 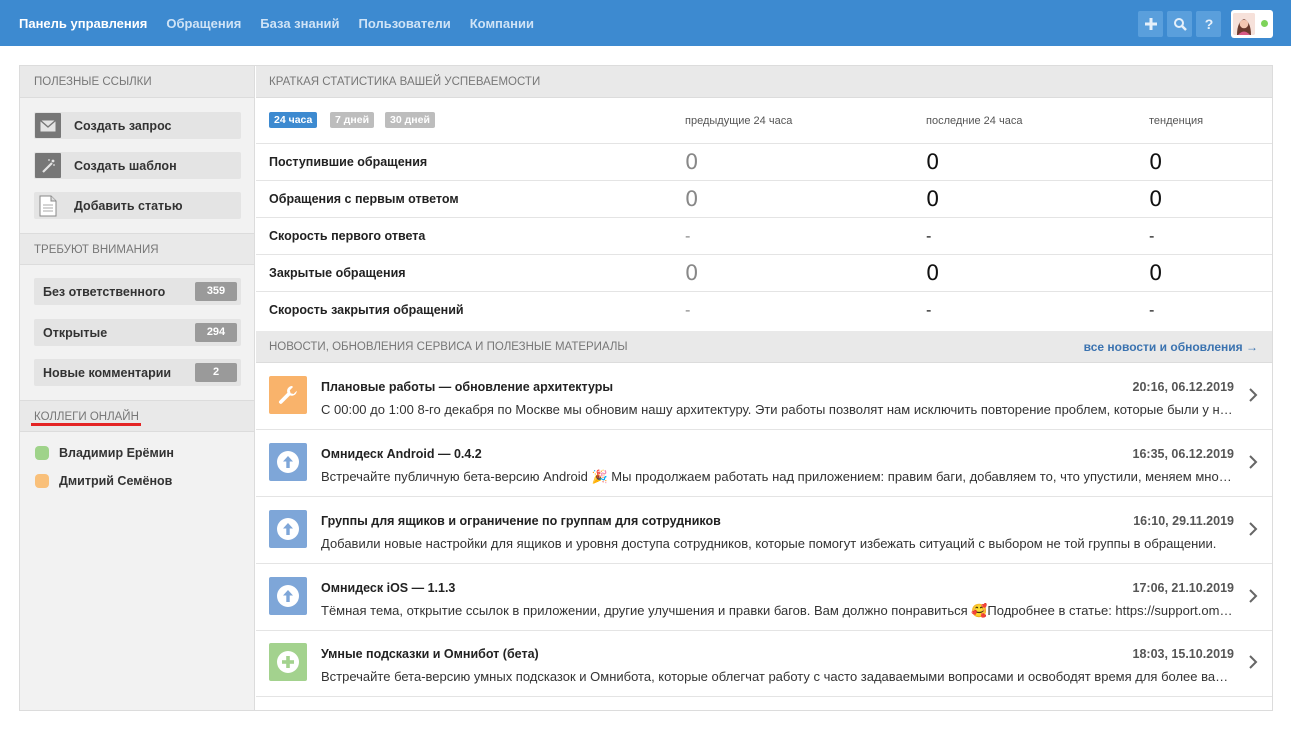 I want to click on help-button: ?, so click(x=1208, y=24).